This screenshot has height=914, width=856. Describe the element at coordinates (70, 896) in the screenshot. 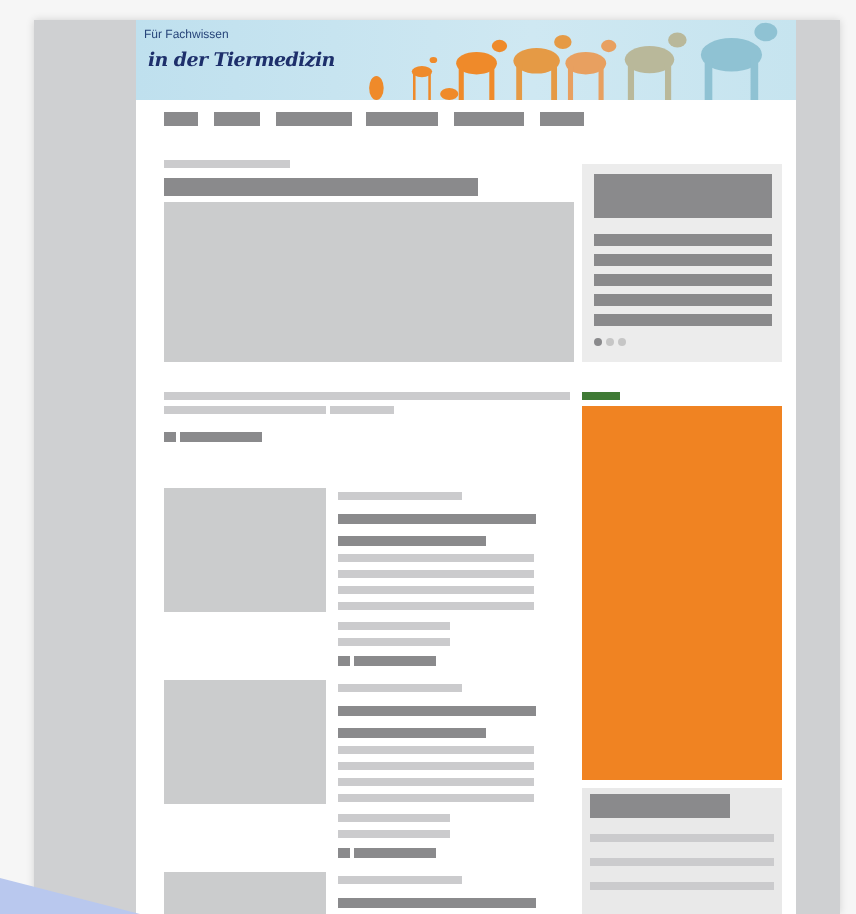

I see `corner-shape` at that location.